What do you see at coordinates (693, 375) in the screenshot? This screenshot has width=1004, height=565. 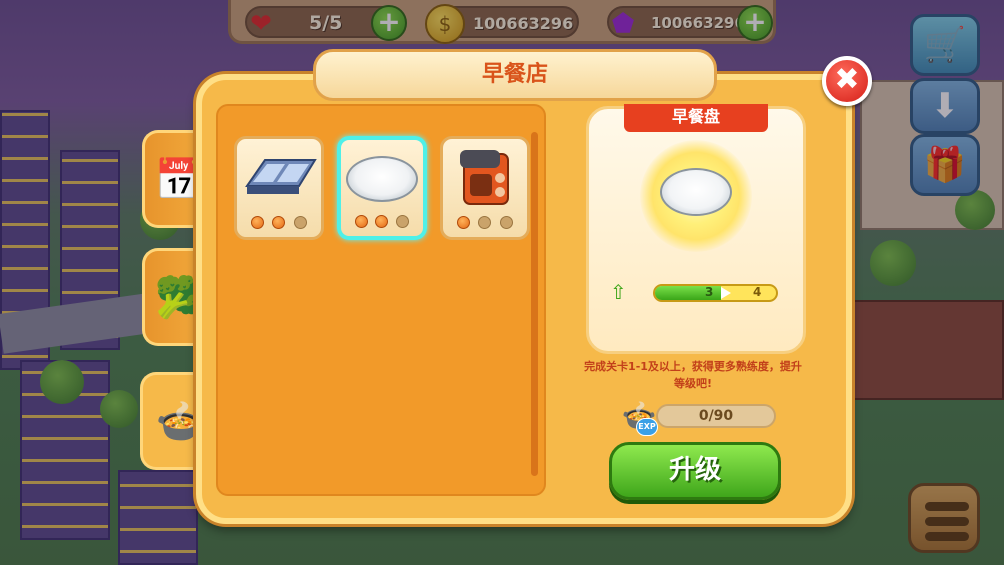 I see `upgrade-hint-text: 完成关卡1-1及以上，获得更多熟练度，提升等级吧!` at bounding box center [693, 375].